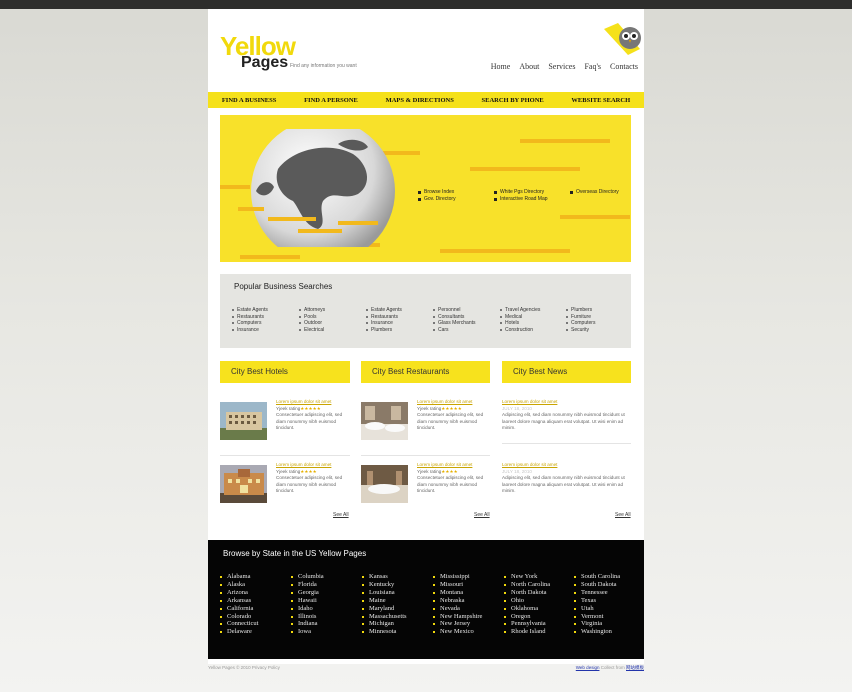  I want to click on nav-website-search: WEBSITE SEARCH, so click(600, 100).